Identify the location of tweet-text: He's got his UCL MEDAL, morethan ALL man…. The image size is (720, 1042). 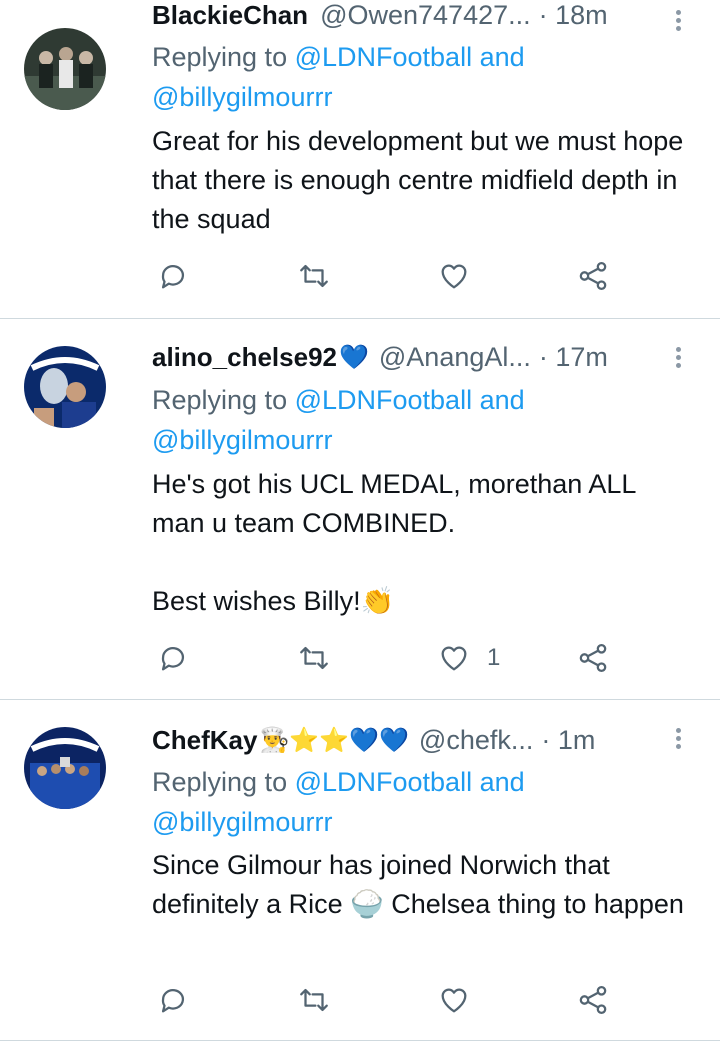
(394, 542).